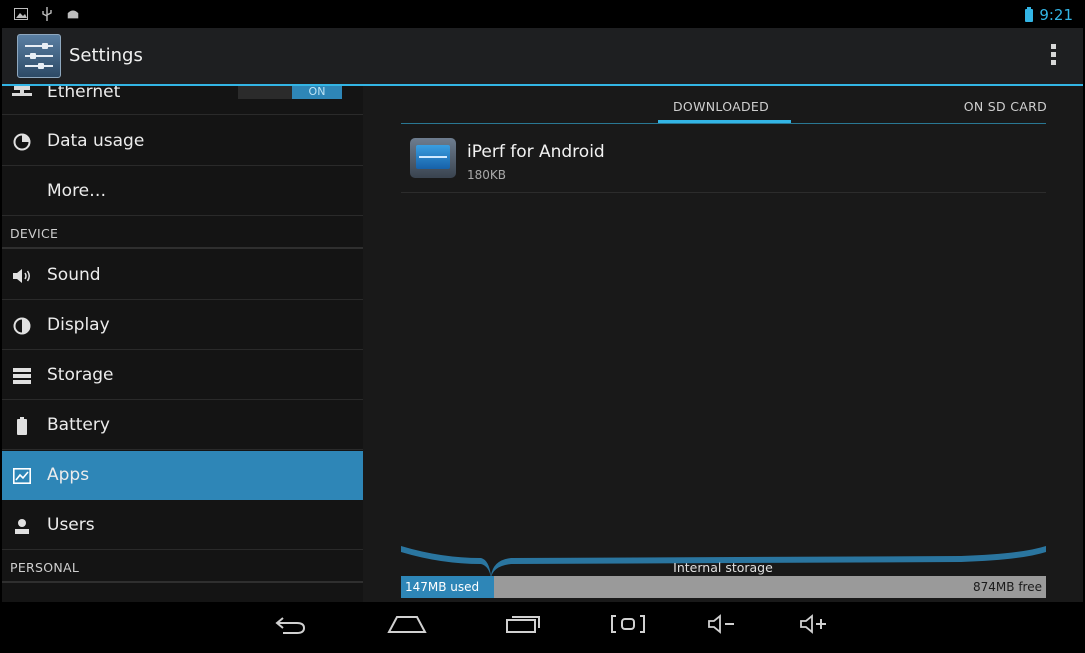  I want to click on tab-on-sd-card: ON SD CARD, so click(1005, 106).